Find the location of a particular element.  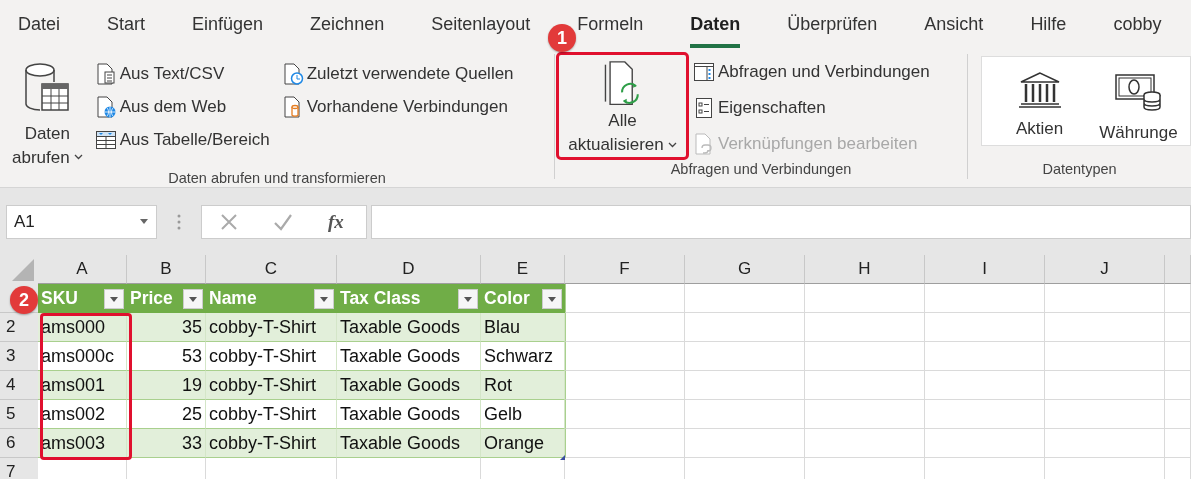

column-header: H is located at coordinates (865, 269).